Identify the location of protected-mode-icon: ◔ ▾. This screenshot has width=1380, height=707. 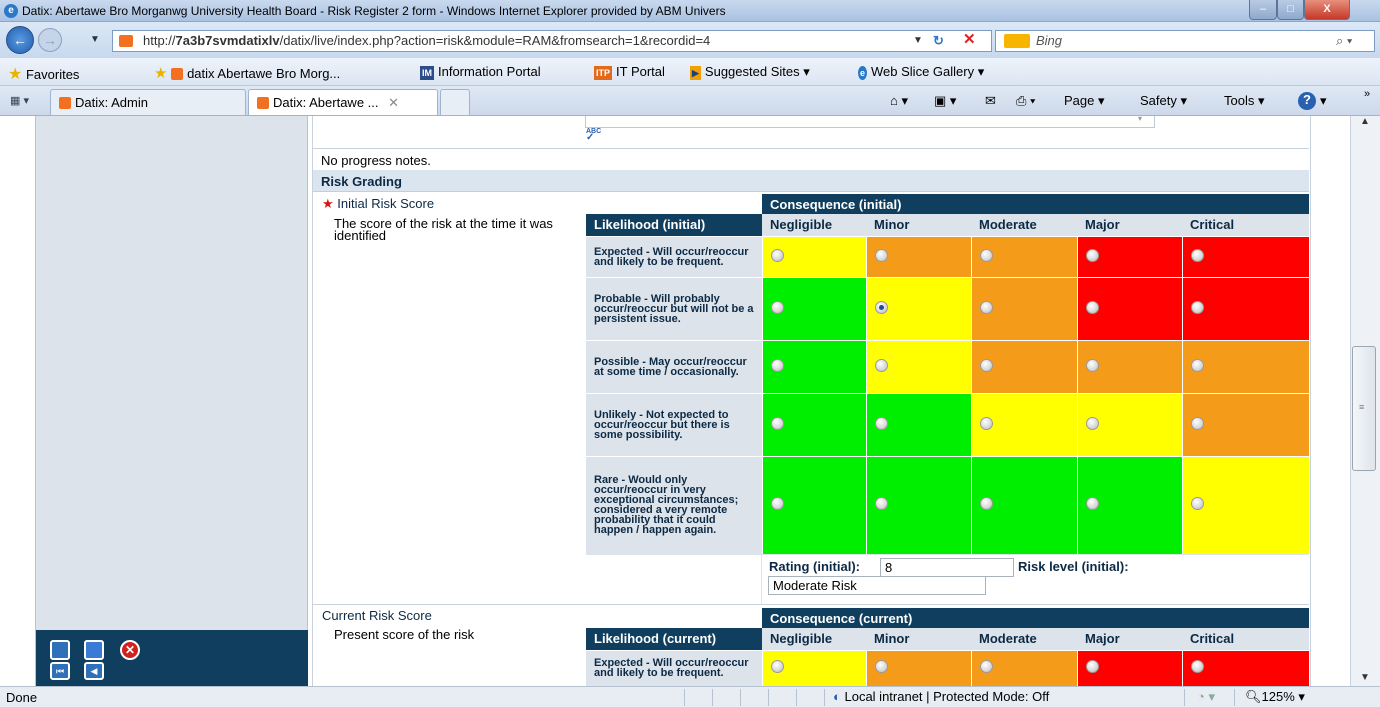
(1209, 697).